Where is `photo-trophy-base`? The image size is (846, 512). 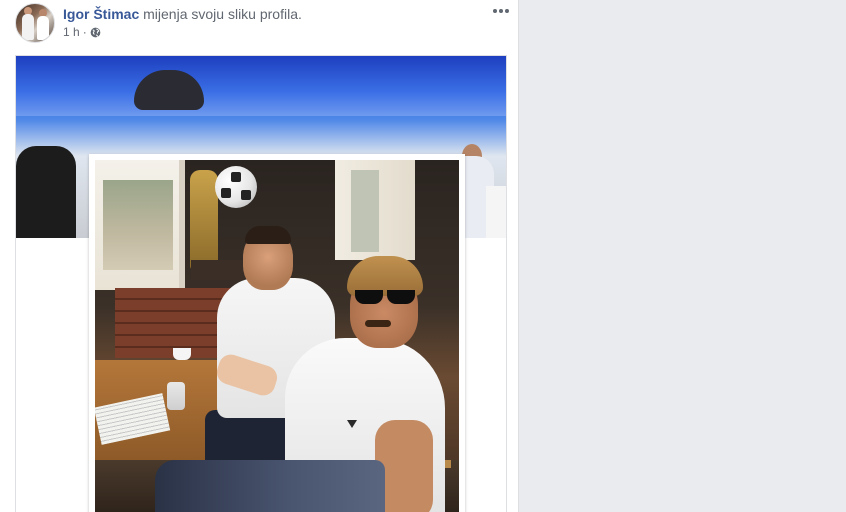 photo-trophy-base is located at coordinates (221, 270).